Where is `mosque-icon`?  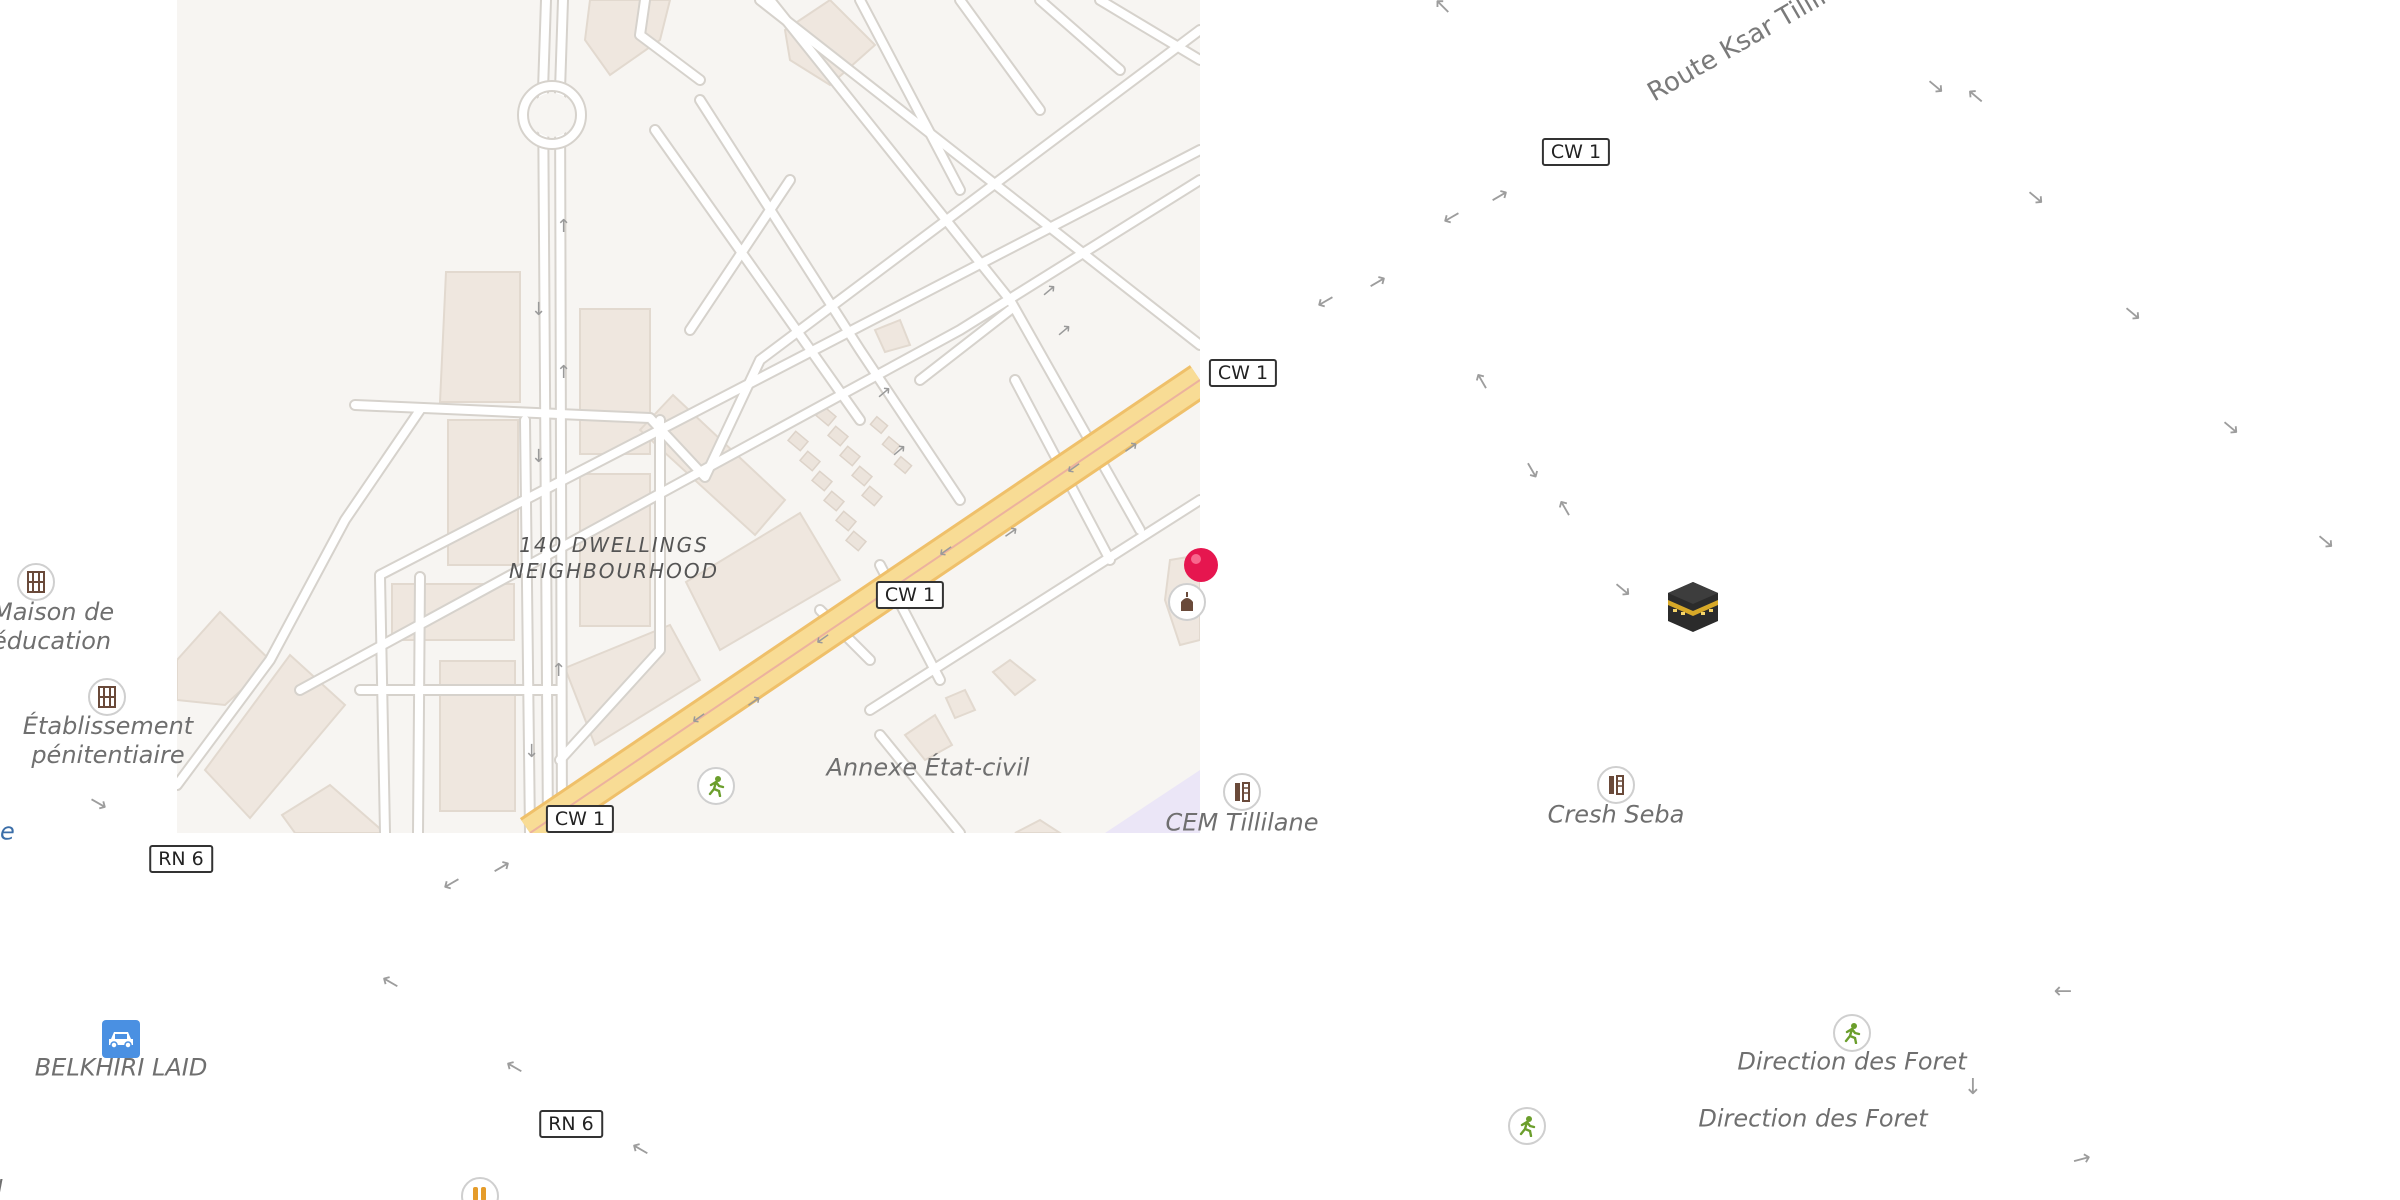 mosque-icon is located at coordinates (1187, 601).